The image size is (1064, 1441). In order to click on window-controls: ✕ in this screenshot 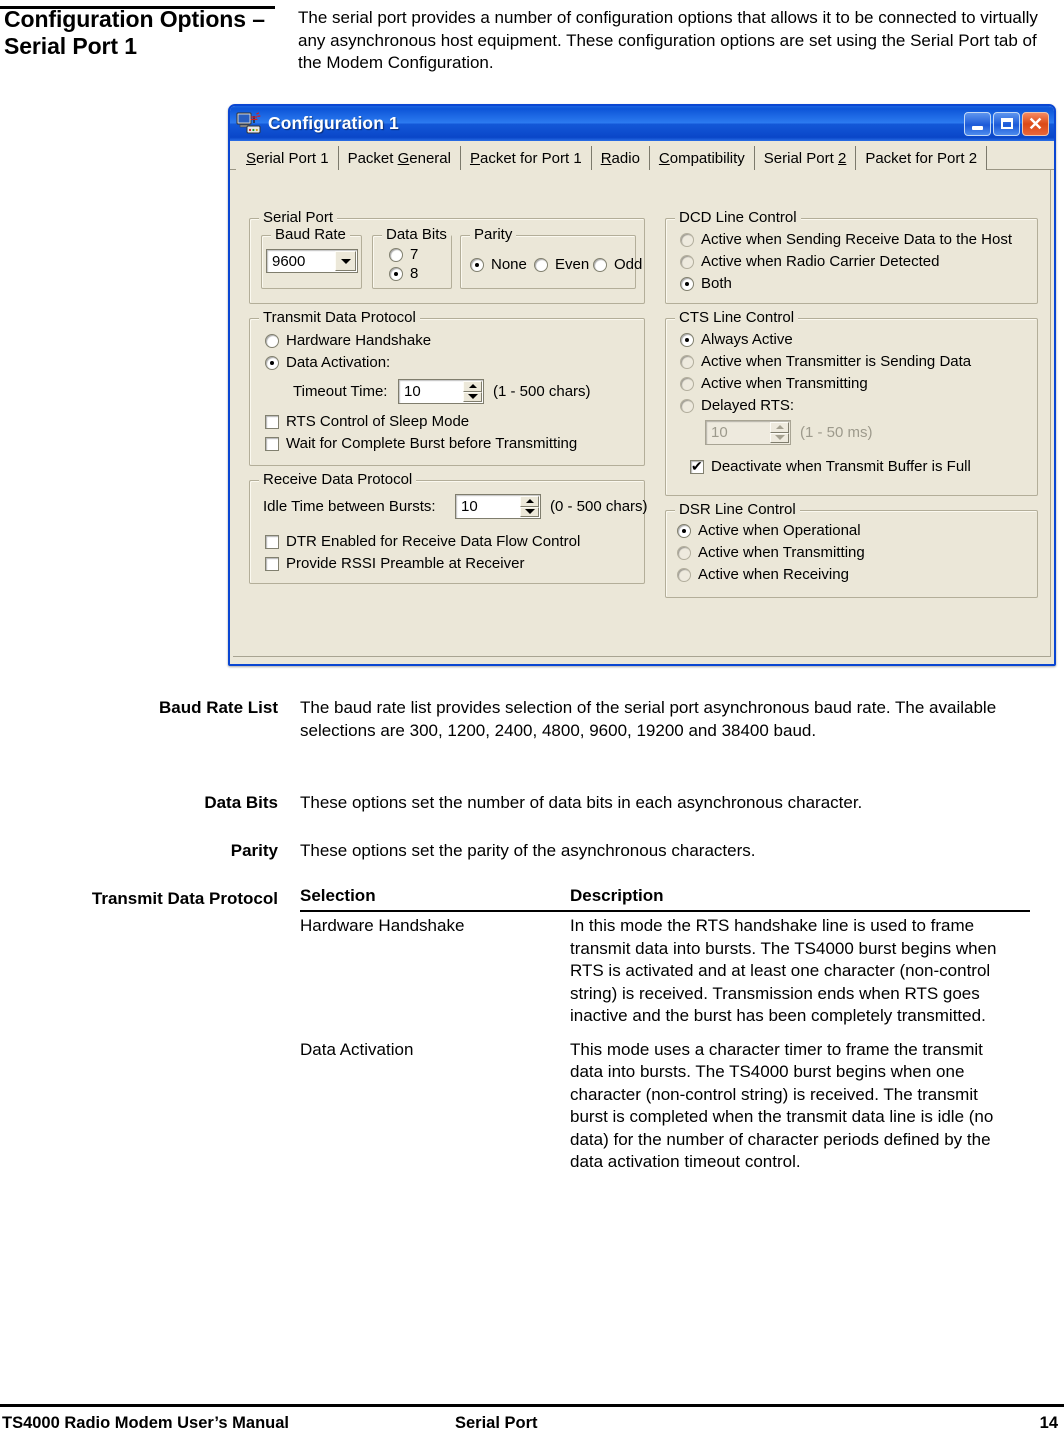, I will do `click(1007, 123)`.